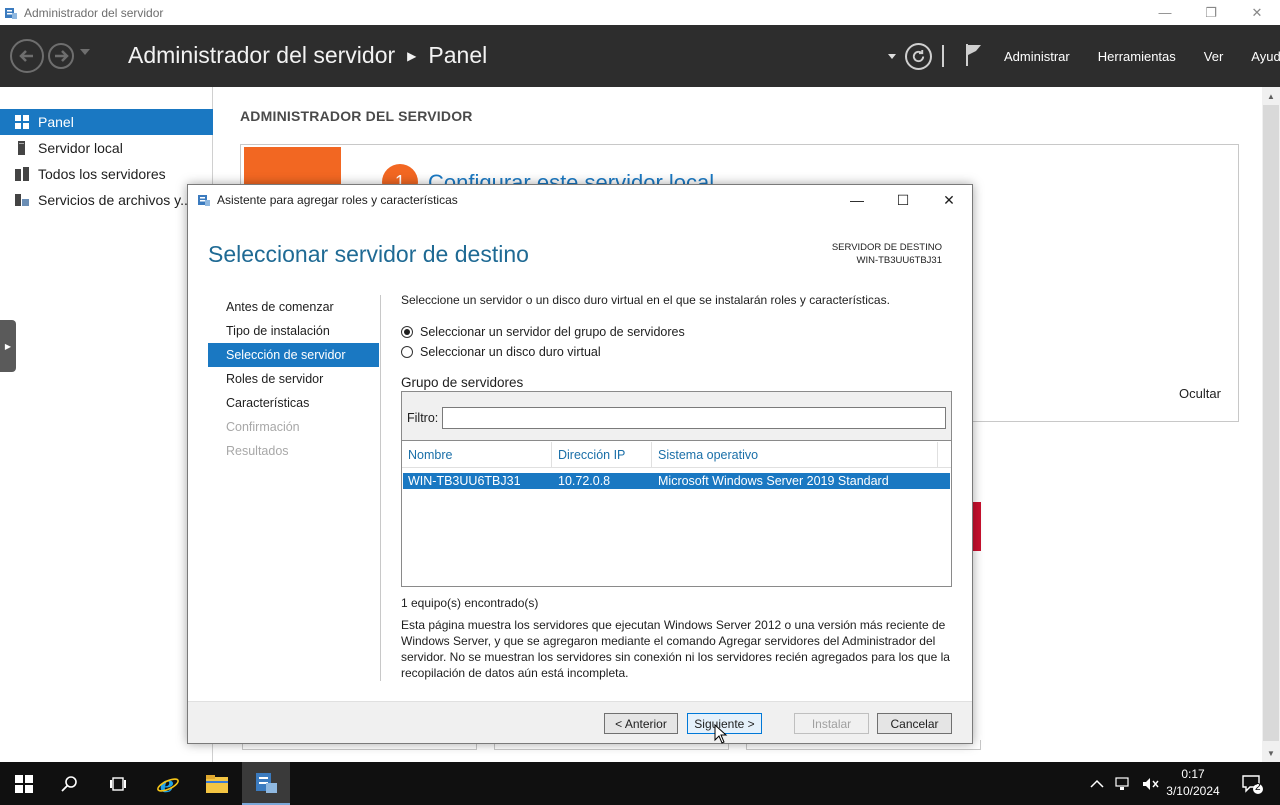  I want to click on step-resultados: Resultados, so click(257, 451).